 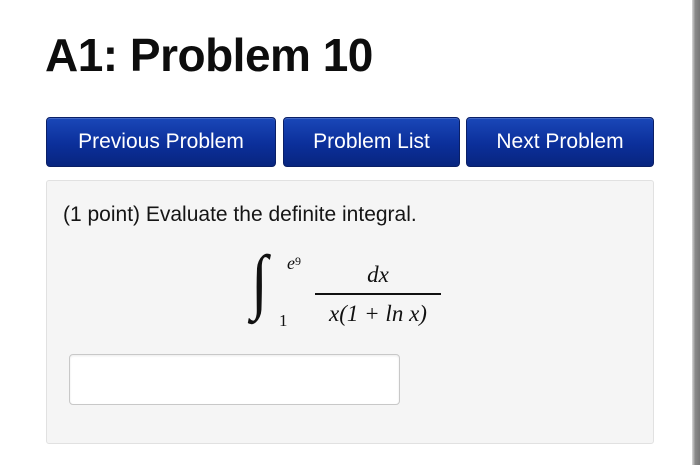 I want to click on window-edge, so click(x=696, y=232).